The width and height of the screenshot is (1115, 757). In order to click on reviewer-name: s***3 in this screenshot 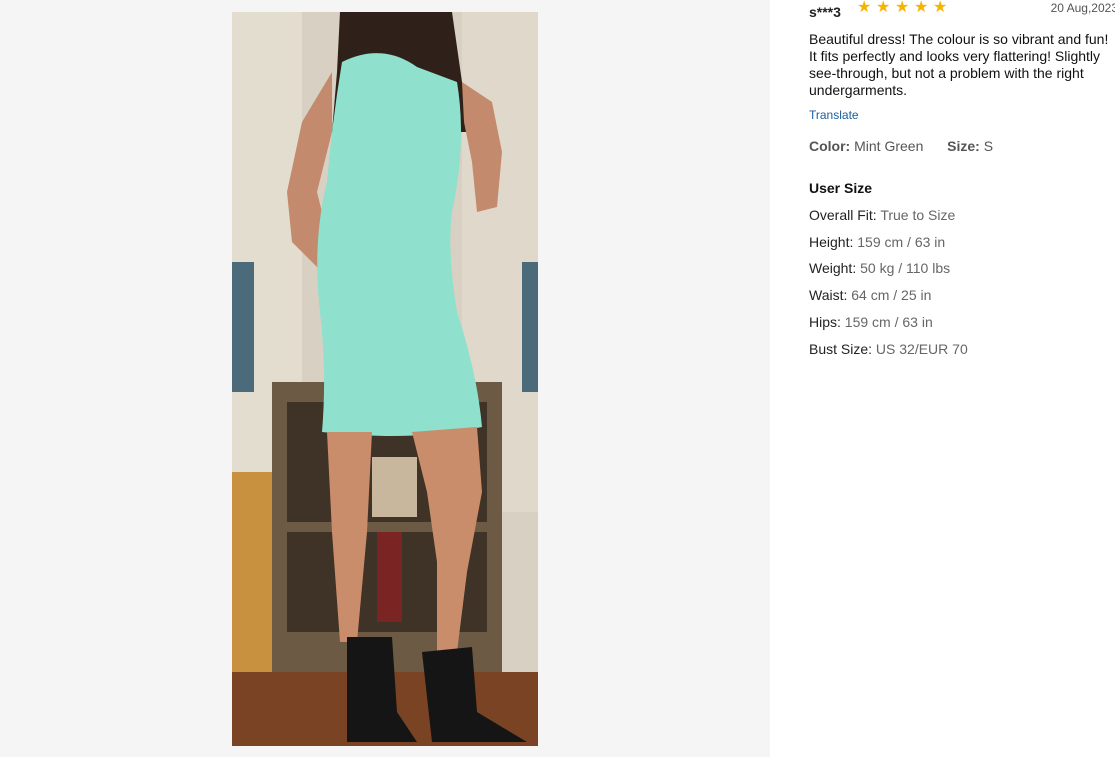, I will do `click(825, 12)`.